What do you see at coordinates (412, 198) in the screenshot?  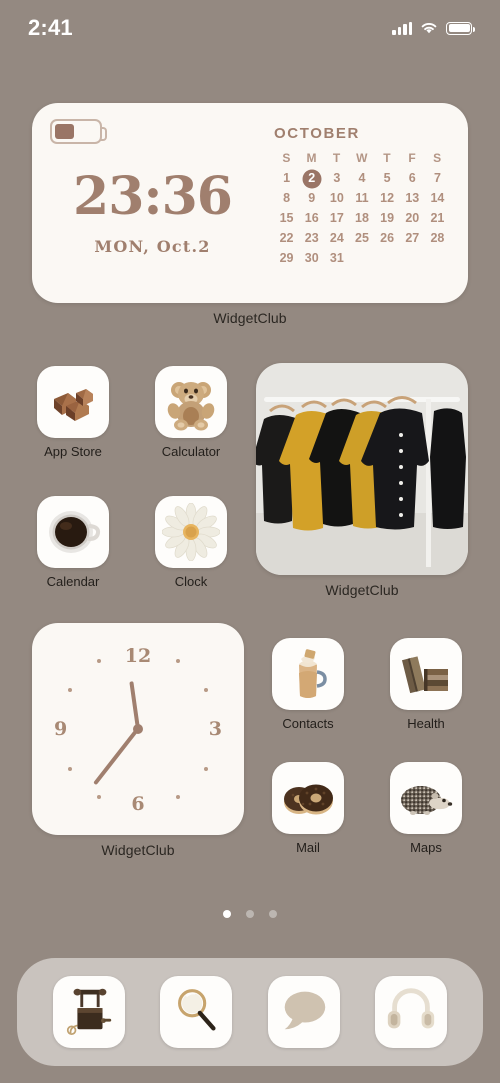 I see `calendar-day: 13` at bounding box center [412, 198].